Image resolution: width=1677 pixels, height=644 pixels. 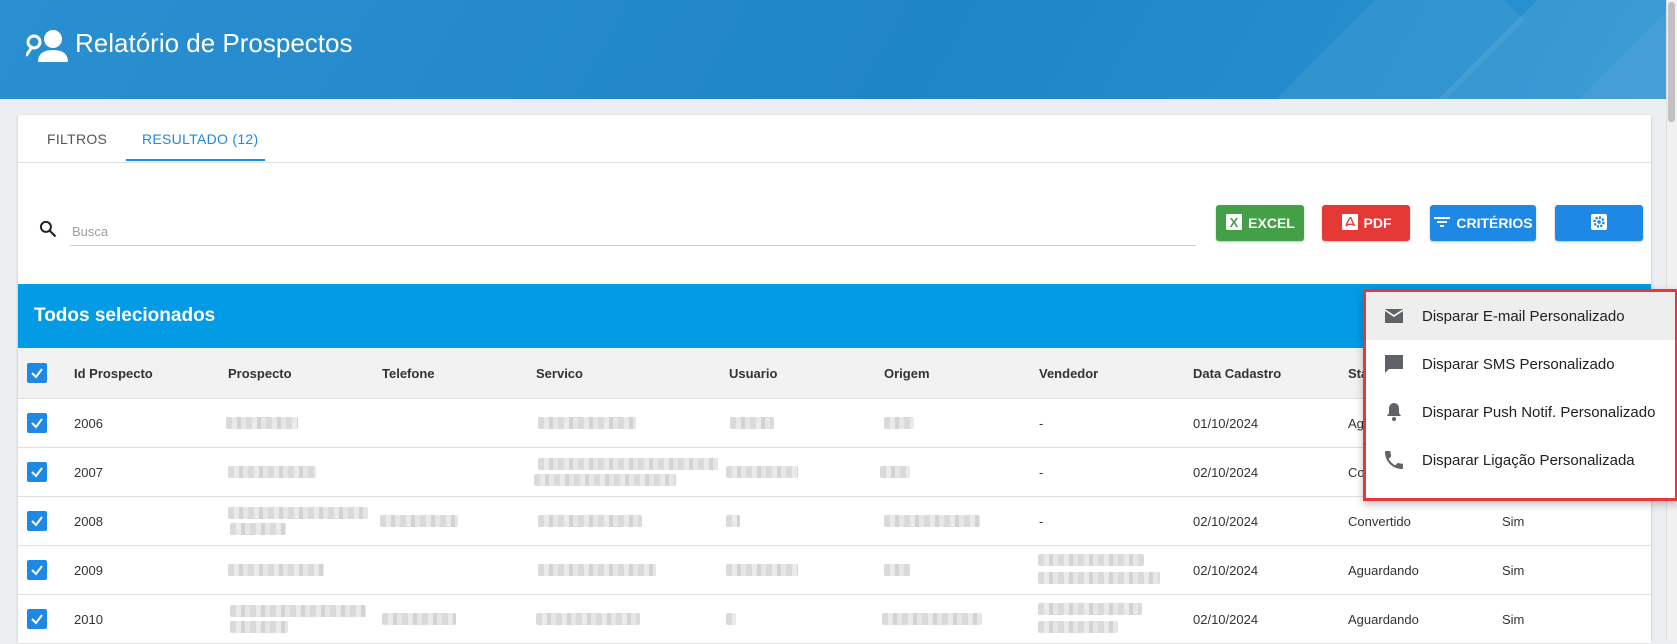 What do you see at coordinates (88, 423) in the screenshot?
I see `cell-id: 2006` at bounding box center [88, 423].